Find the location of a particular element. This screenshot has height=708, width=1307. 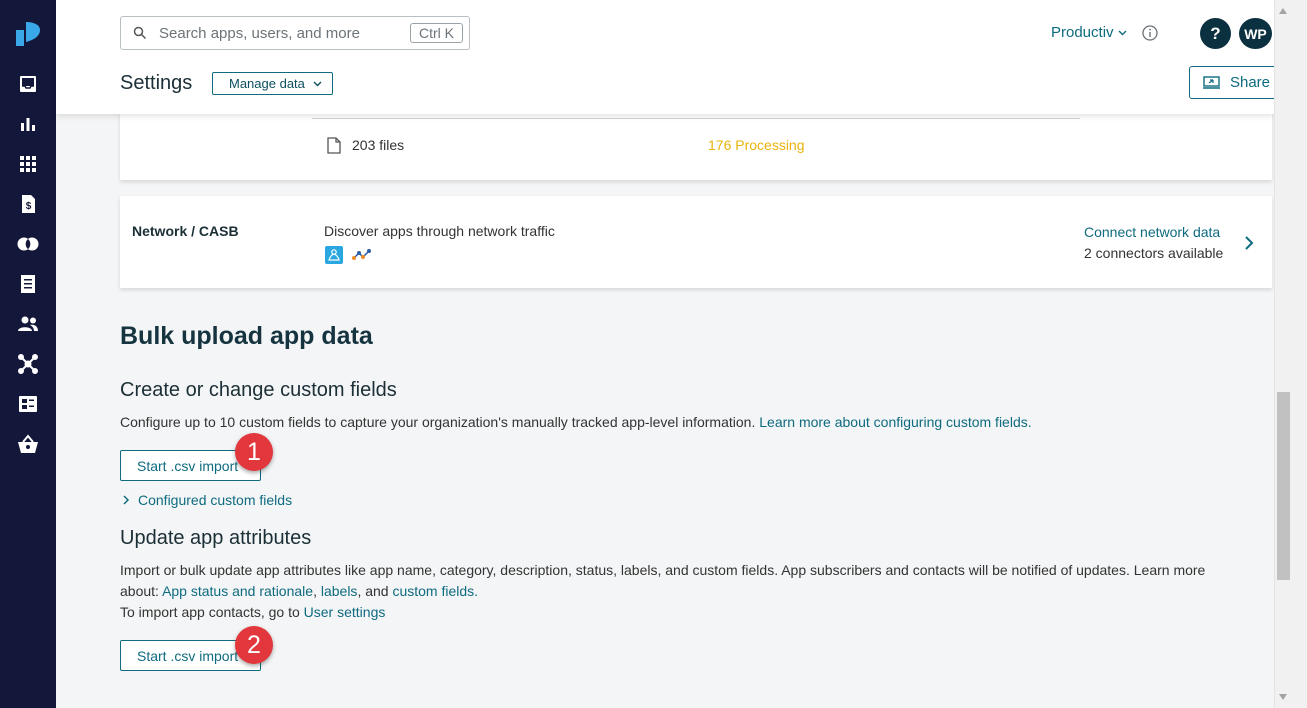

apps-grid-icon is located at coordinates (28, 164).